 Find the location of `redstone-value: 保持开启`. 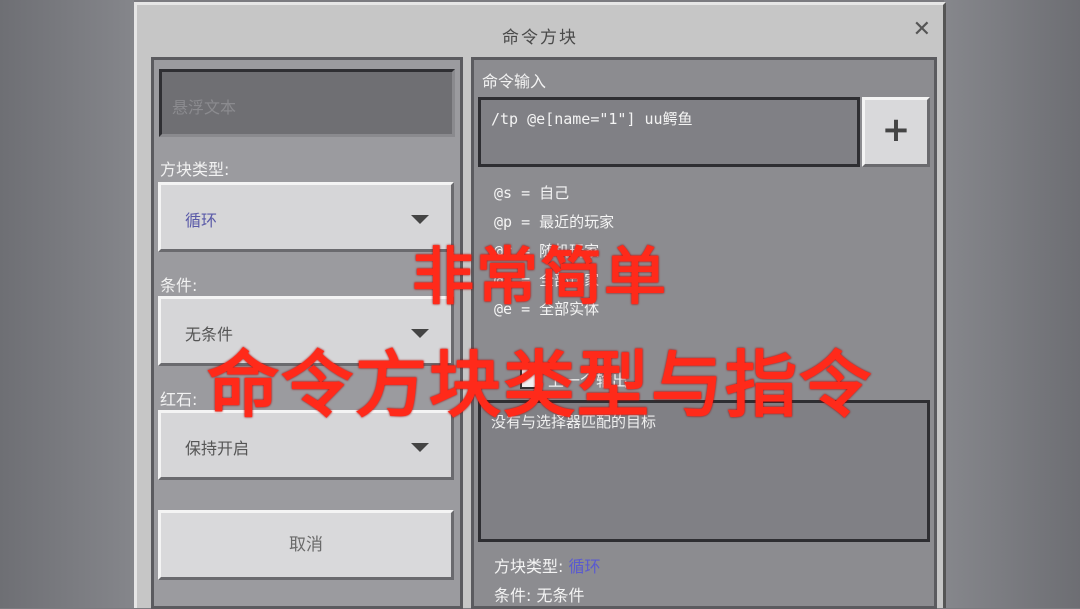

redstone-value: 保持开启 is located at coordinates (217, 448).